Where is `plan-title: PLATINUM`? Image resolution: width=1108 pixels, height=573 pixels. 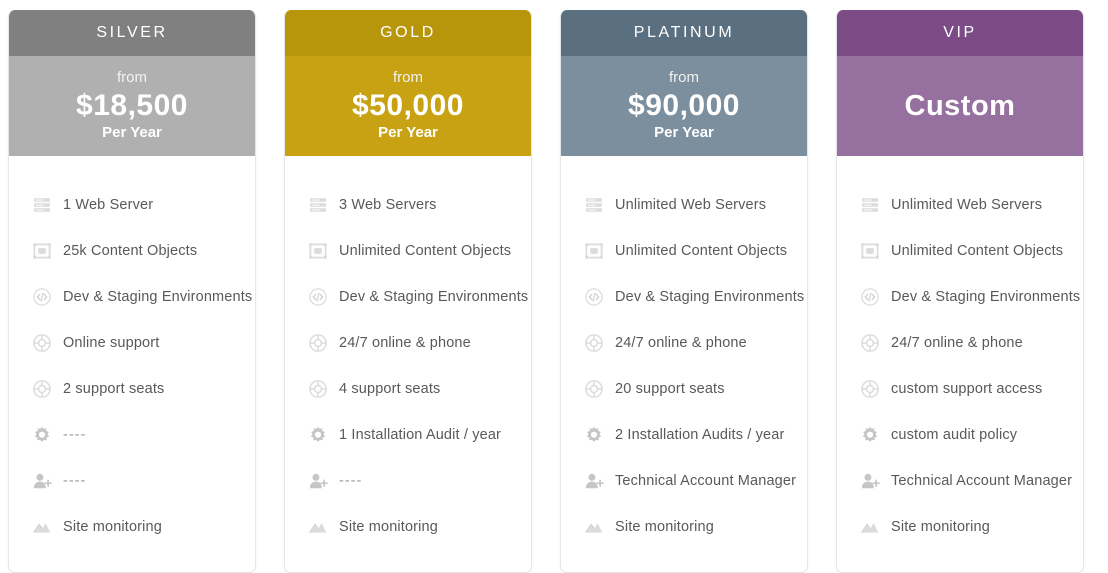
plan-title: PLATINUM is located at coordinates (684, 32).